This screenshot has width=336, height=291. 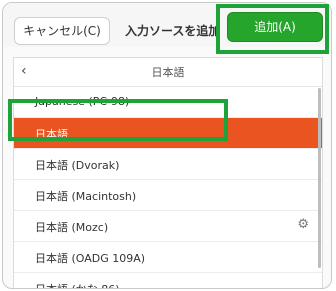 I want to click on list-item-japanese-kana86: 日本語 (かな 86), so click(x=168, y=280).